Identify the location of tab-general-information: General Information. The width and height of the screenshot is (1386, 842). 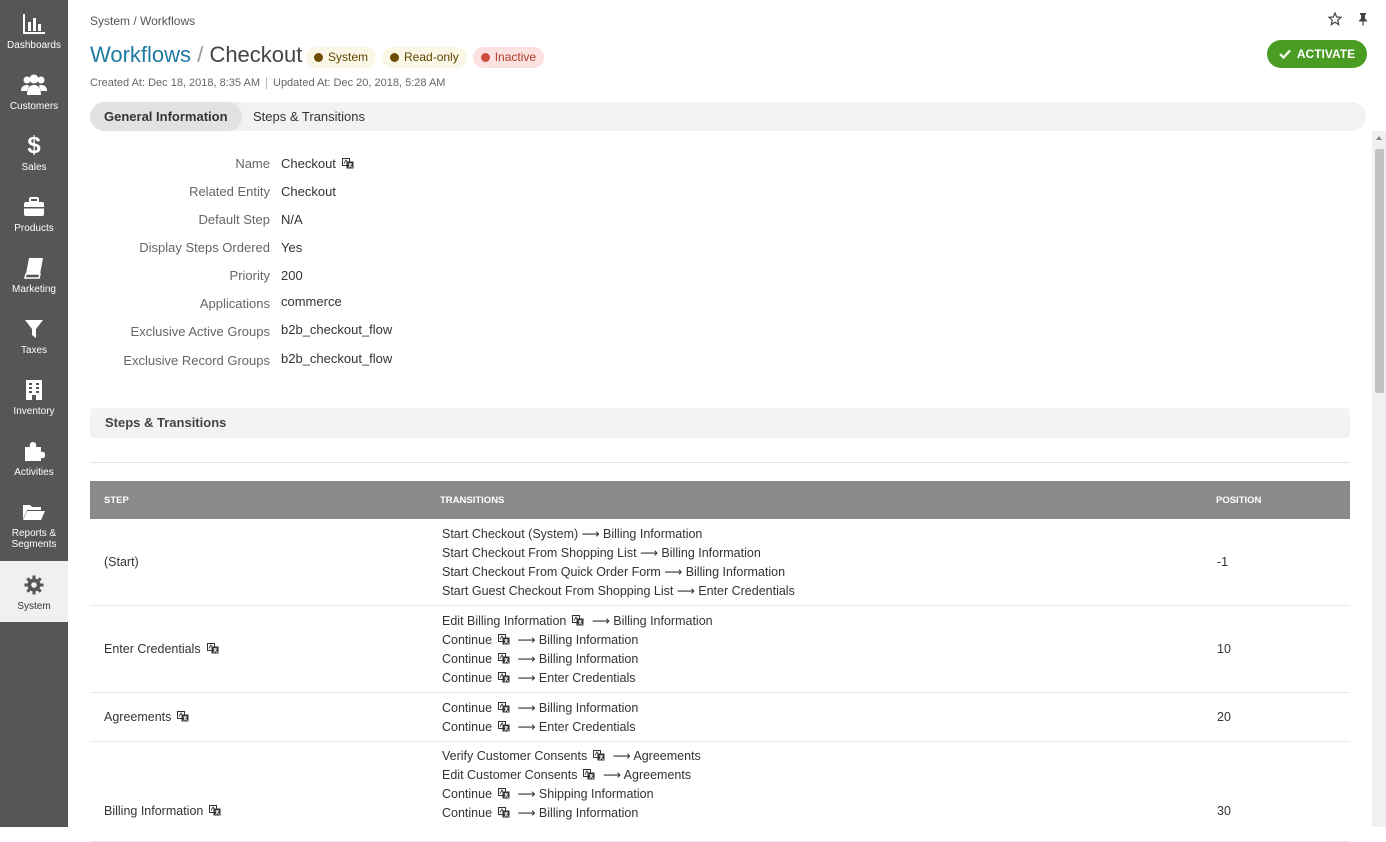
(166, 116).